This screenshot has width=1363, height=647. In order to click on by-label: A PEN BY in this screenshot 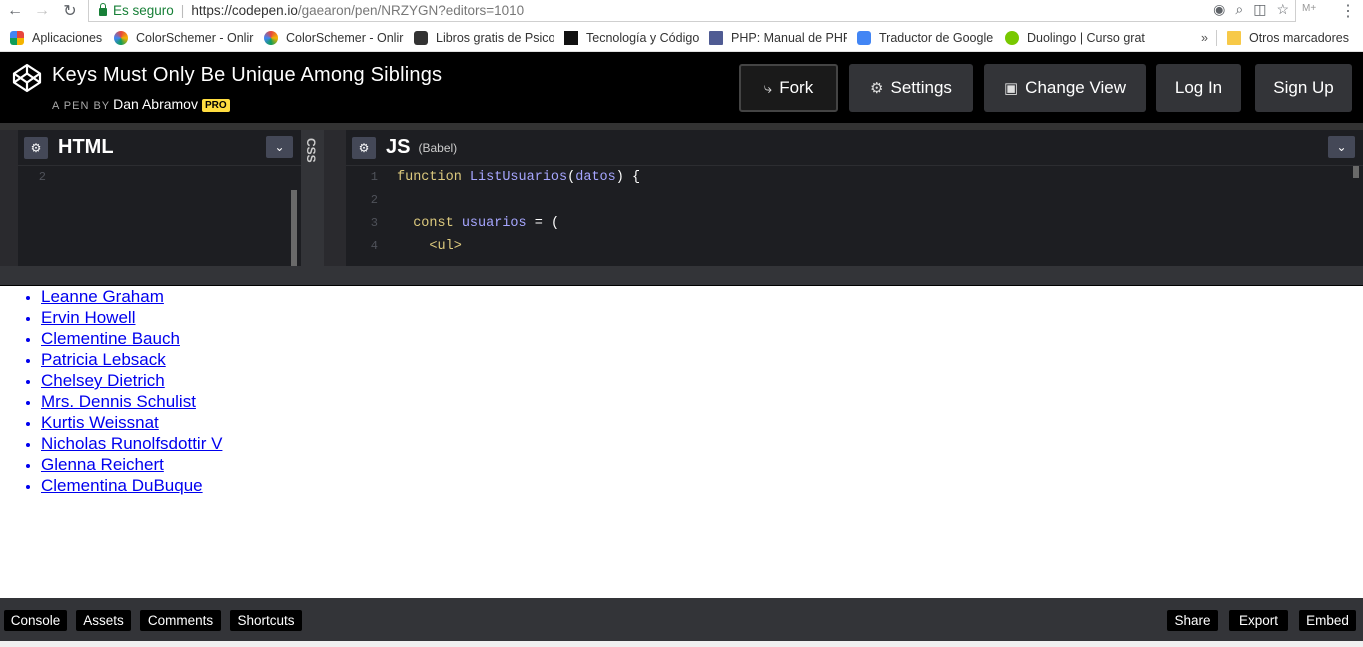, I will do `click(81, 106)`.